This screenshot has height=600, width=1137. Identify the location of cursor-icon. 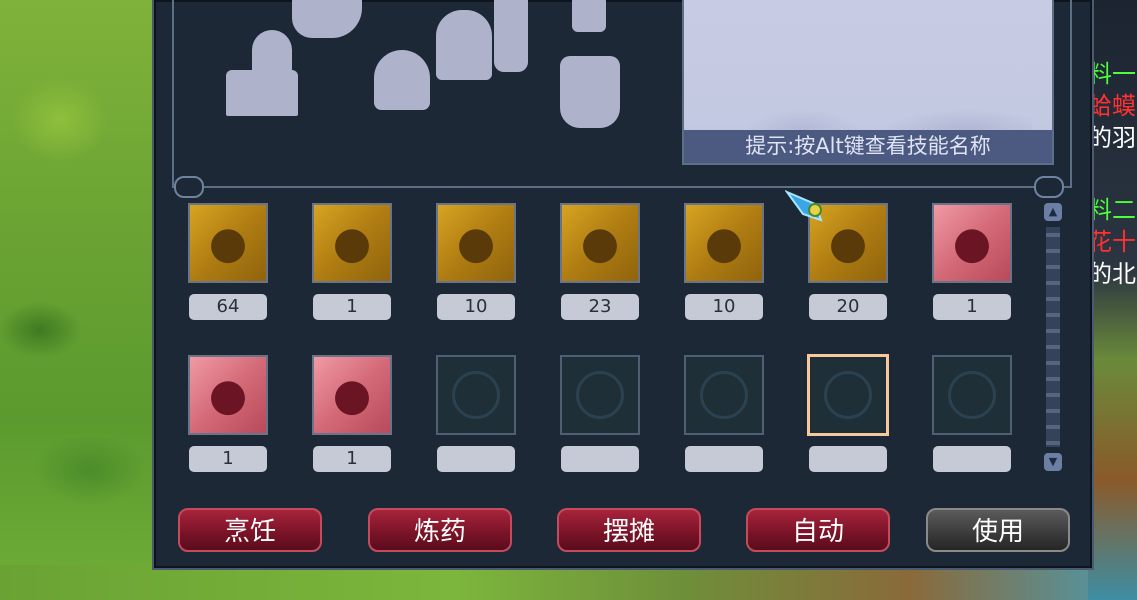
(804, 206).